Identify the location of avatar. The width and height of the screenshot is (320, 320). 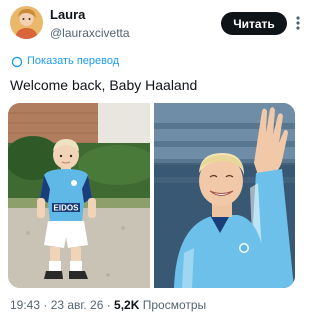
(26, 22).